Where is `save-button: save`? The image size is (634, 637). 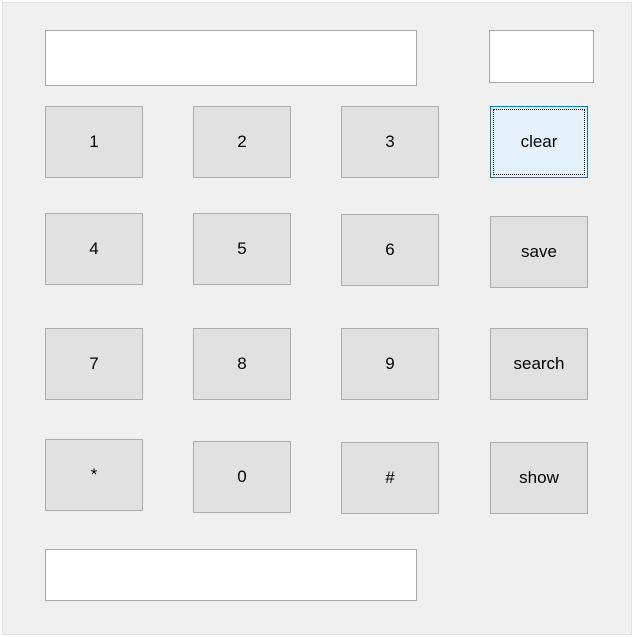
save-button: save is located at coordinates (539, 252).